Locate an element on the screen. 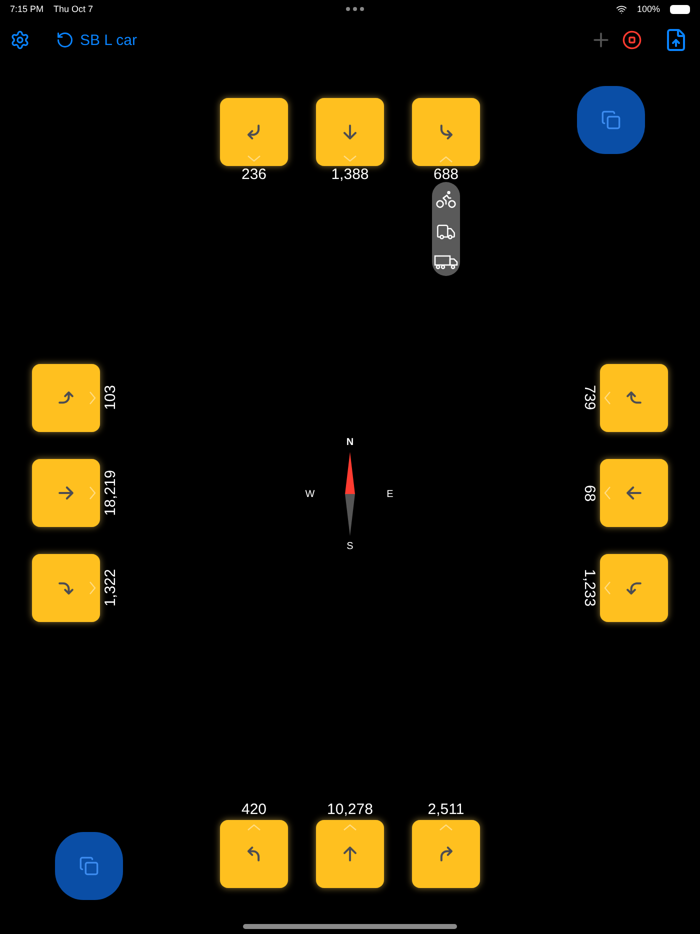 This screenshot has height=934, width=700. count-label: 103 is located at coordinates (111, 398).